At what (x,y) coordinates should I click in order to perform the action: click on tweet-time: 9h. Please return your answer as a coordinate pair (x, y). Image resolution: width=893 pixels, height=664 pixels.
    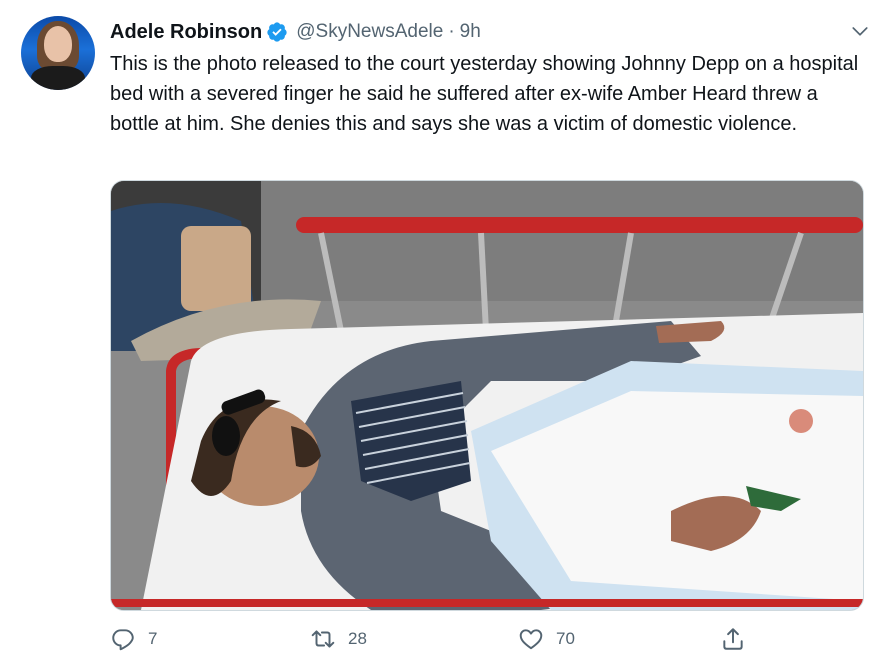
    Looking at the image, I should click on (470, 32).